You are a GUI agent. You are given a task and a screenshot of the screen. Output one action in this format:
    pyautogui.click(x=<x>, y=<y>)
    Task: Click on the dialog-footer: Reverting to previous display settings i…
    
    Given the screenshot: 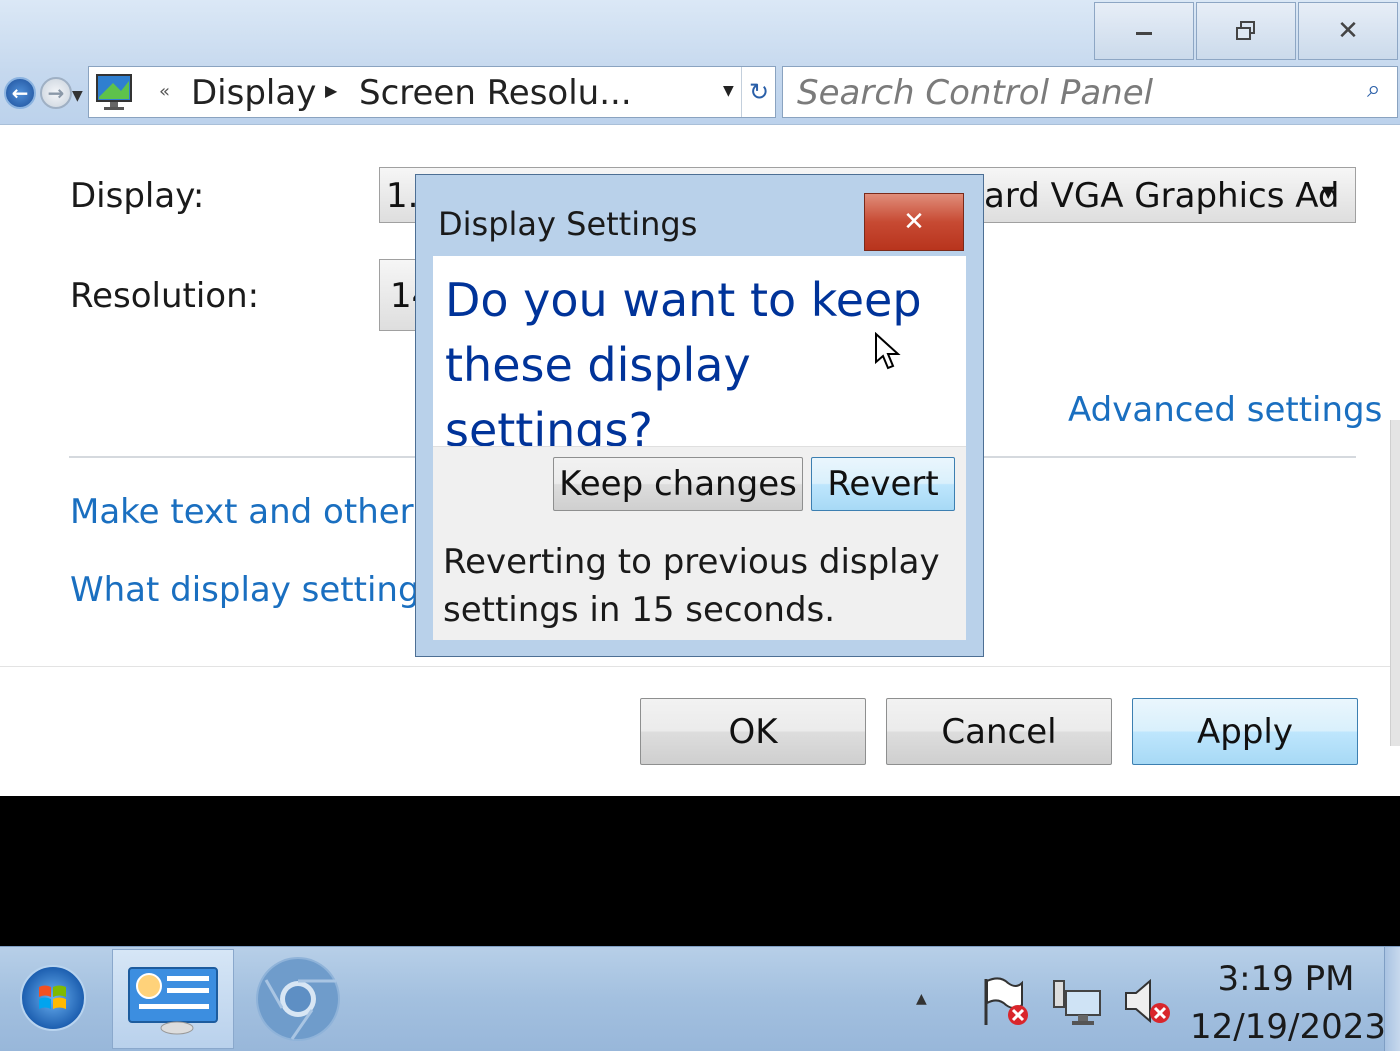 What is the action you would take?
    pyautogui.click(x=699, y=582)
    